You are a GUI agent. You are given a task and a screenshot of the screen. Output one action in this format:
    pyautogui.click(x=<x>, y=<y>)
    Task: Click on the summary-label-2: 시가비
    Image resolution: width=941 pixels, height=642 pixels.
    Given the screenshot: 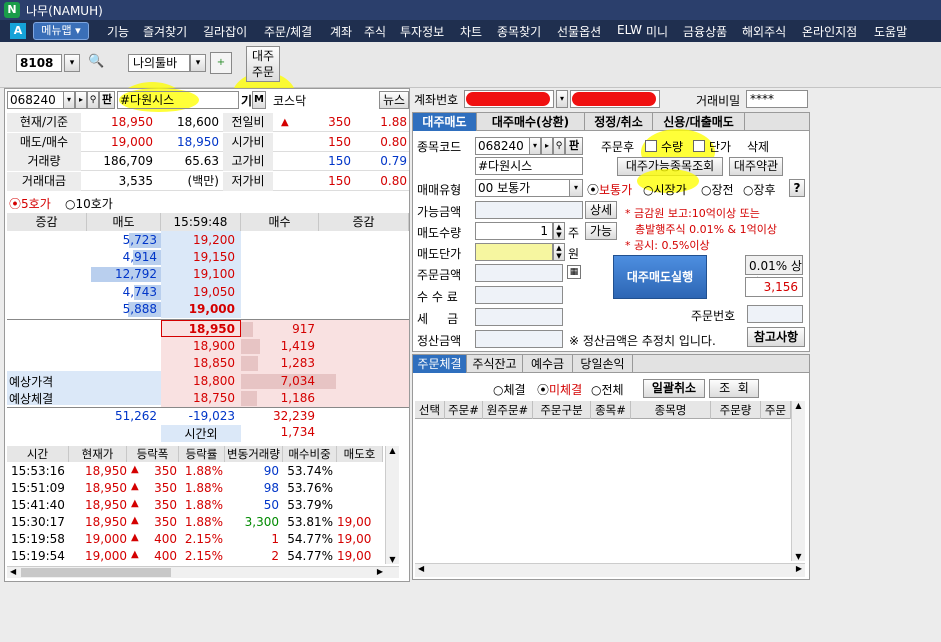 What is the action you would take?
    pyautogui.click(x=248, y=142)
    